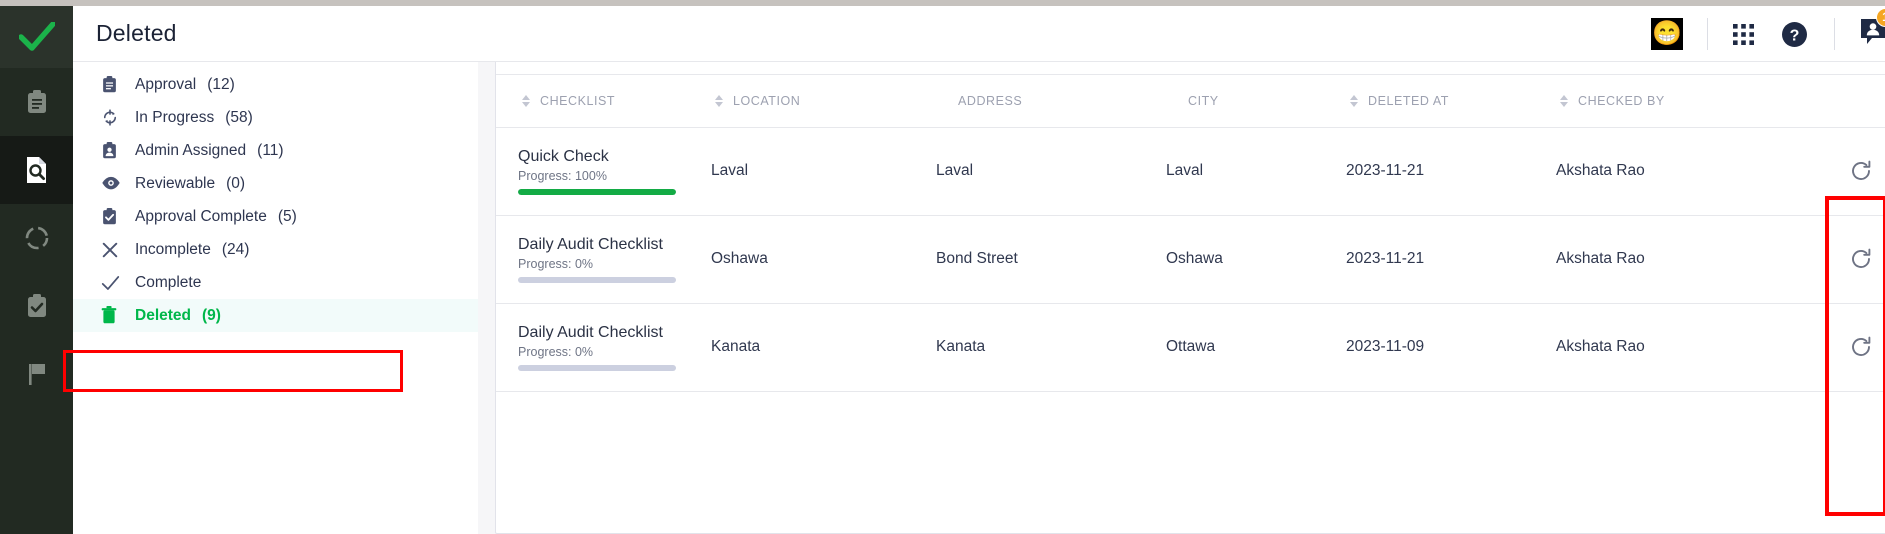  I want to click on column-header-location: LOCATION, so click(823, 101).